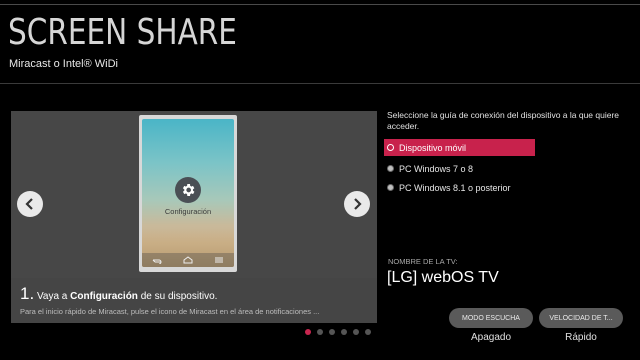  Describe the element at coordinates (177, 296) in the screenshot. I see `step-text-after: de su dispositivo.` at that location.